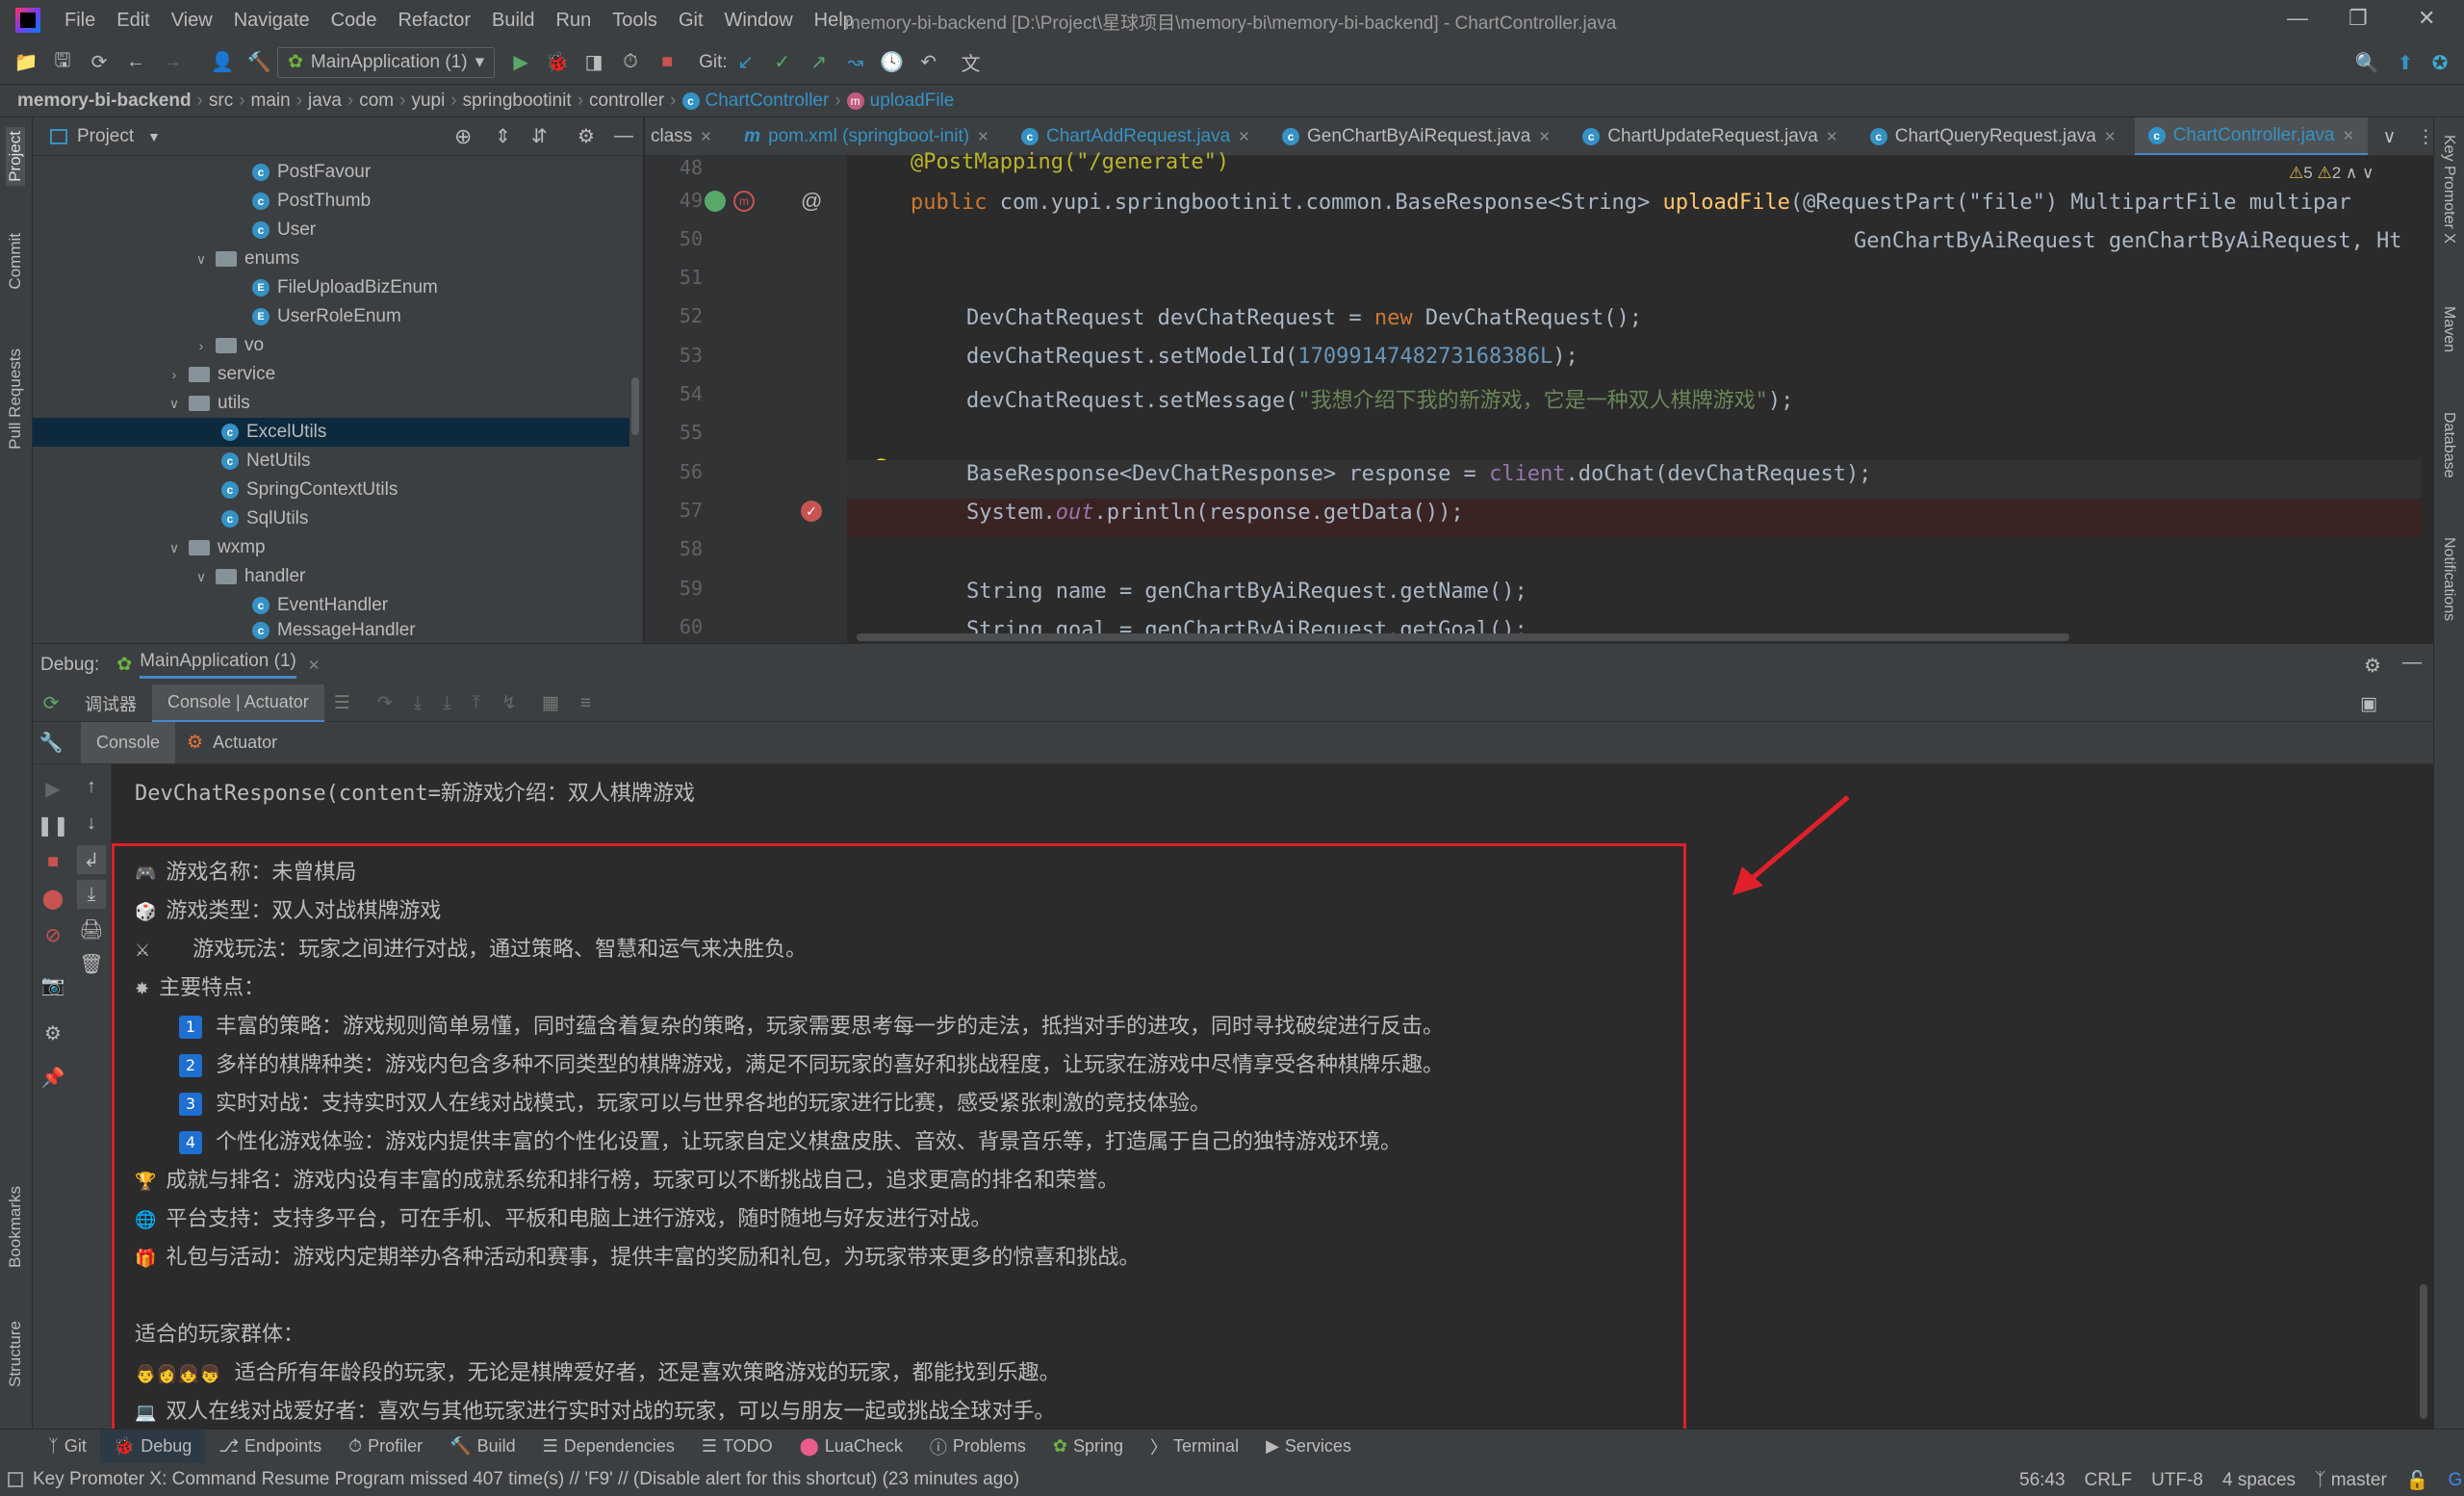  Describe the element at coordinates (201, 259) in the screenshot. I see `chevron-down-icon: ∨` at that location.